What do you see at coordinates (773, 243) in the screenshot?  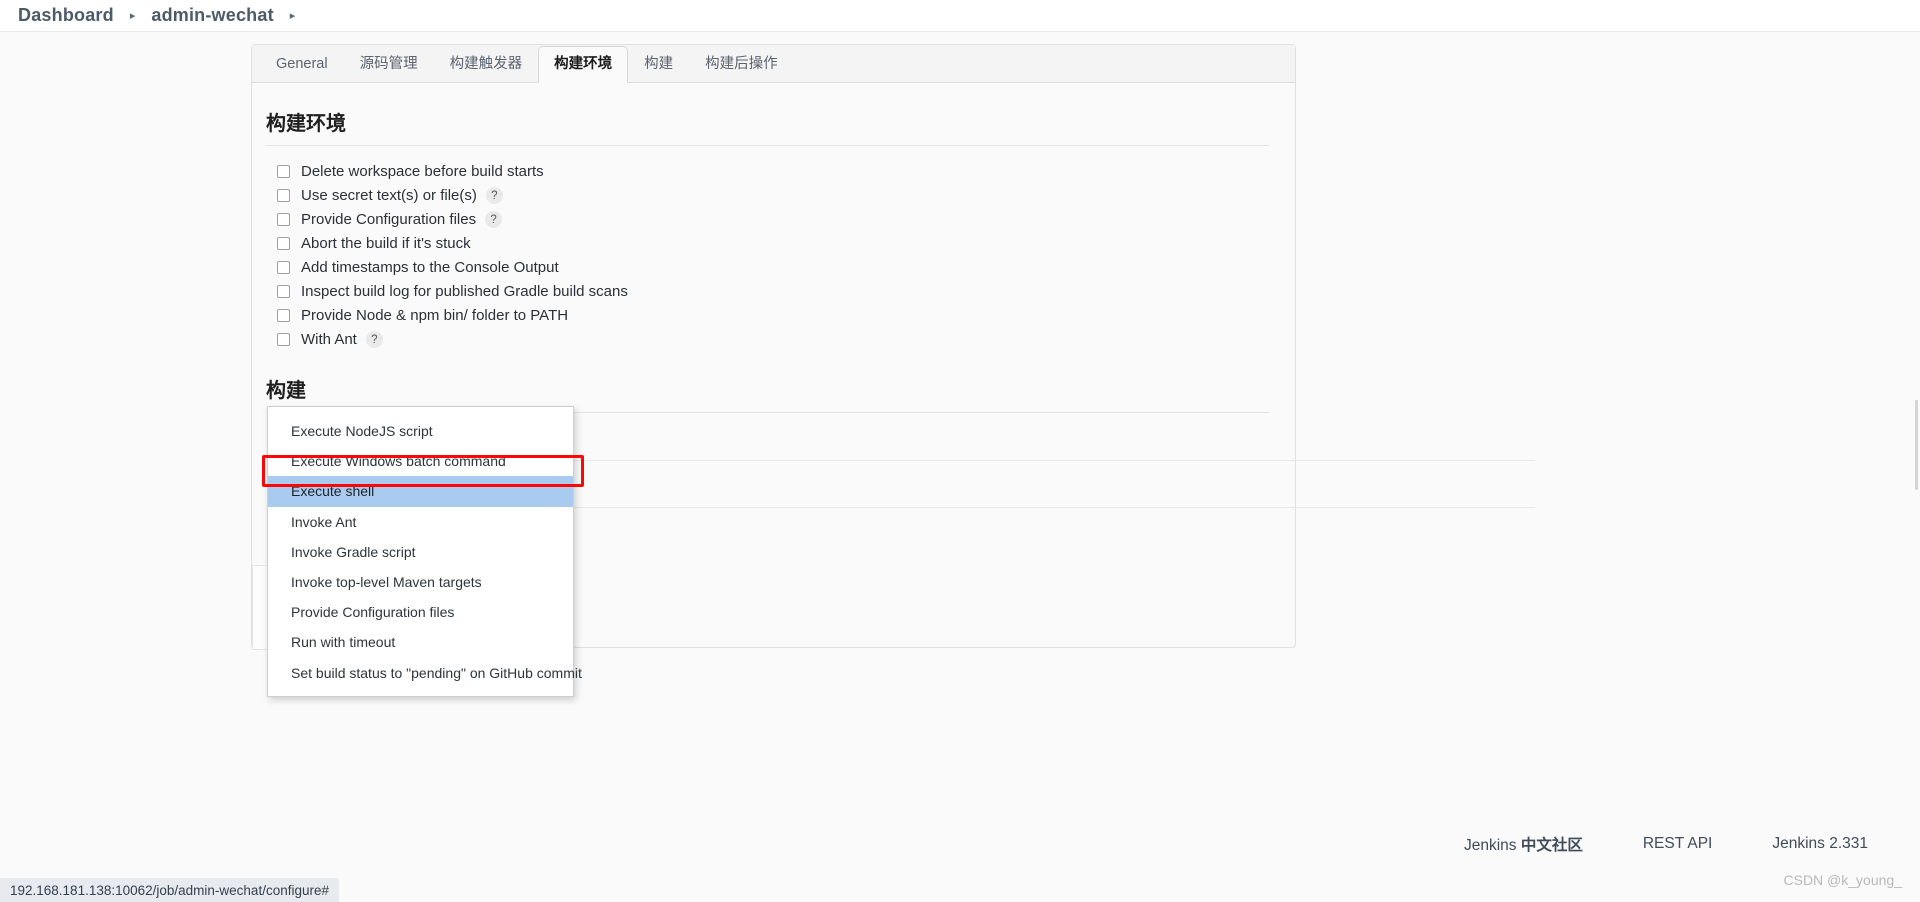 I see `checkbox-row: Abort the build if it's stuck` at bounding box center [773, 243].